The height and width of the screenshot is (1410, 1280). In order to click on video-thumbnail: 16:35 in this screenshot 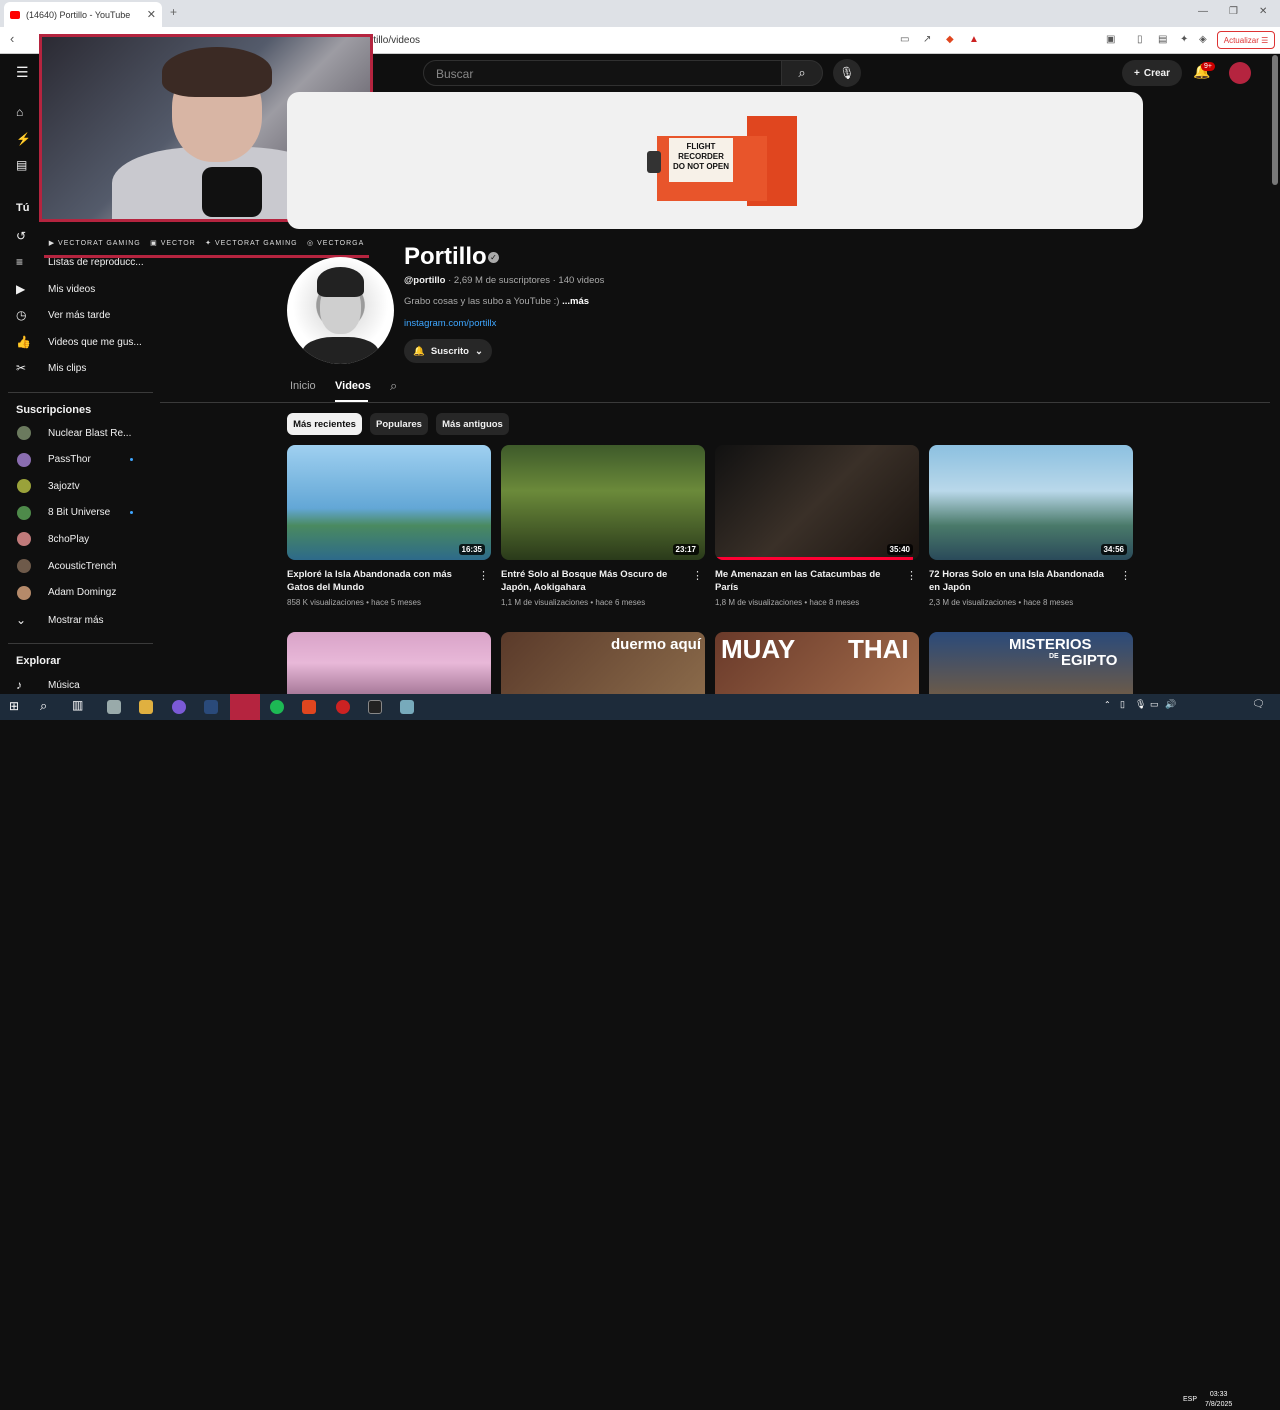, I will do `click(389, 502)`.